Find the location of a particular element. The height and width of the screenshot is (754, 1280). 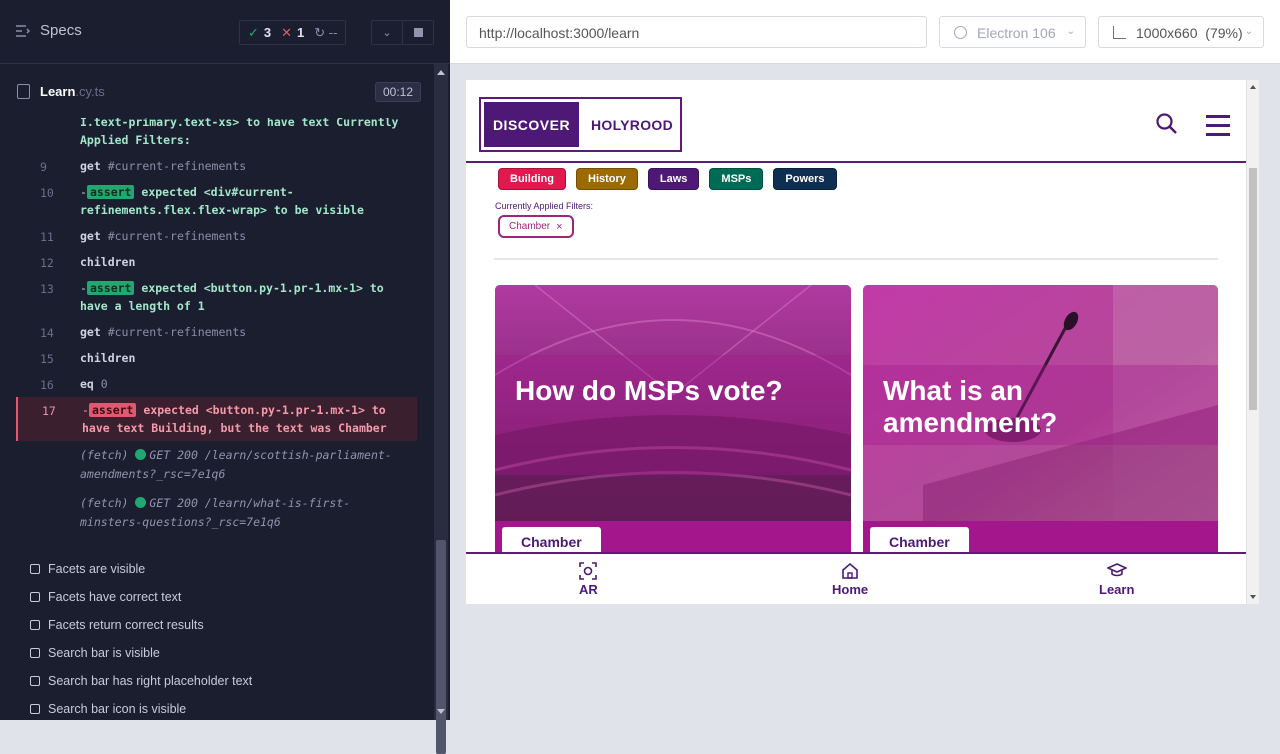

menu-icon is located at coordinates (1218, 128).